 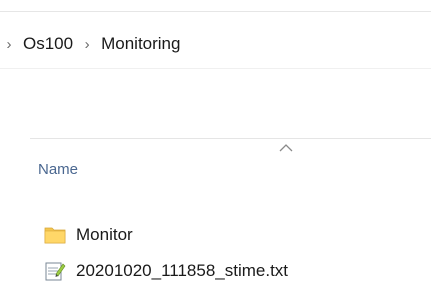 I want to click on breadcrumb: › Os100 › Monitoring, so click(x=92, y=44).